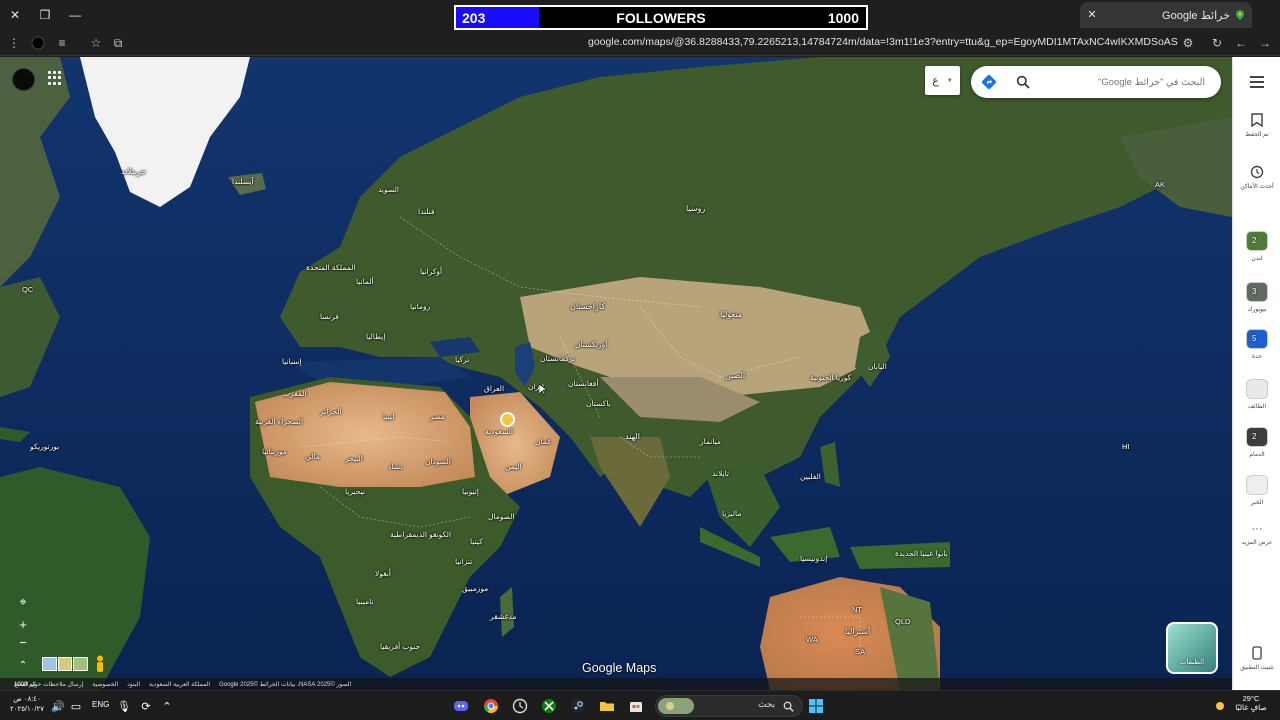 This screenshot has height=720, width=1280. I want to click on directions-icon, so click(989, 82).